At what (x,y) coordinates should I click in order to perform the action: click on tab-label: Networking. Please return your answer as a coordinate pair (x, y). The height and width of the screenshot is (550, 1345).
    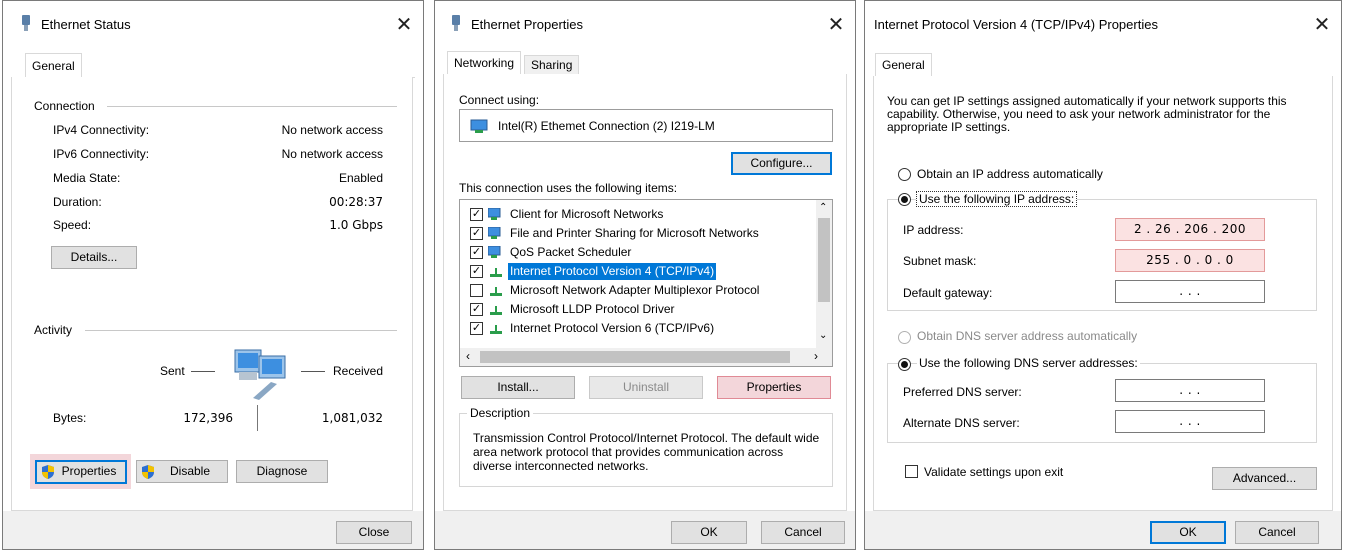
    Looking at the image, I should click on (484, 63).